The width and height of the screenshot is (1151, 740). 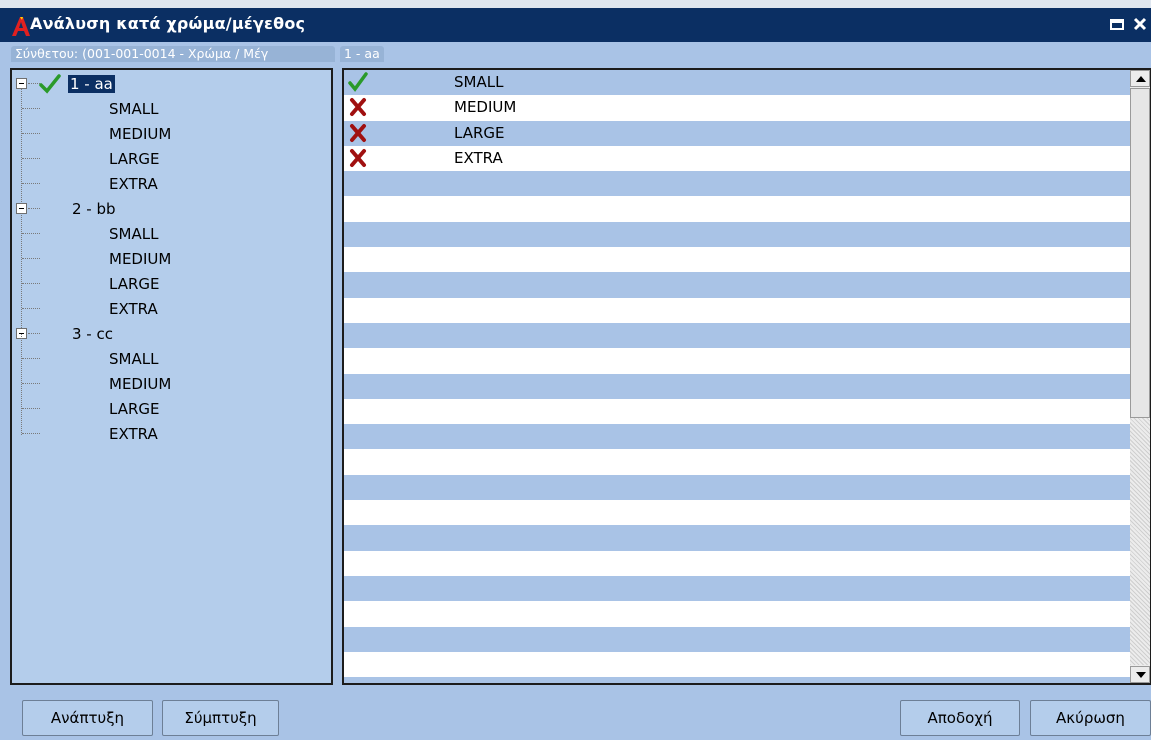 I want to click on scroll-track, so click(x=1140, y=541).